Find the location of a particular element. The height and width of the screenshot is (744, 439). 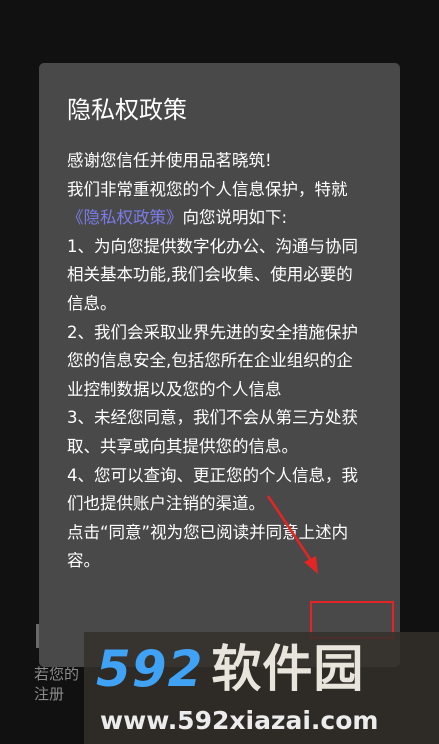

watermark-banner: 592 软件园 www.592xiazai.com is located at coordinates (261, 688).